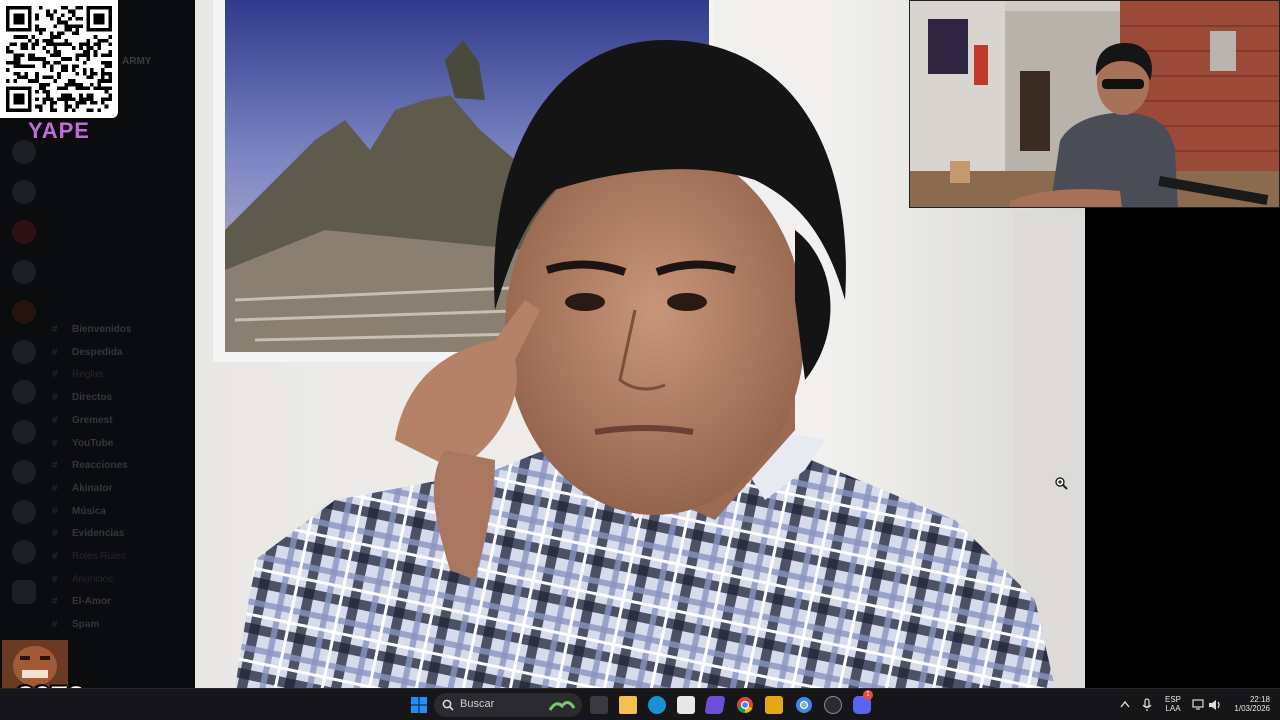  Describe the element at coordinates (628, 705) in the screenshot. I see `file-explorer-icon` at that location.